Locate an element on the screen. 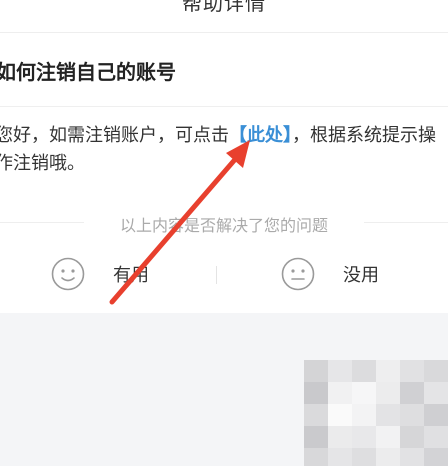  neutral-face-icon is located at coordinates (298, 274).